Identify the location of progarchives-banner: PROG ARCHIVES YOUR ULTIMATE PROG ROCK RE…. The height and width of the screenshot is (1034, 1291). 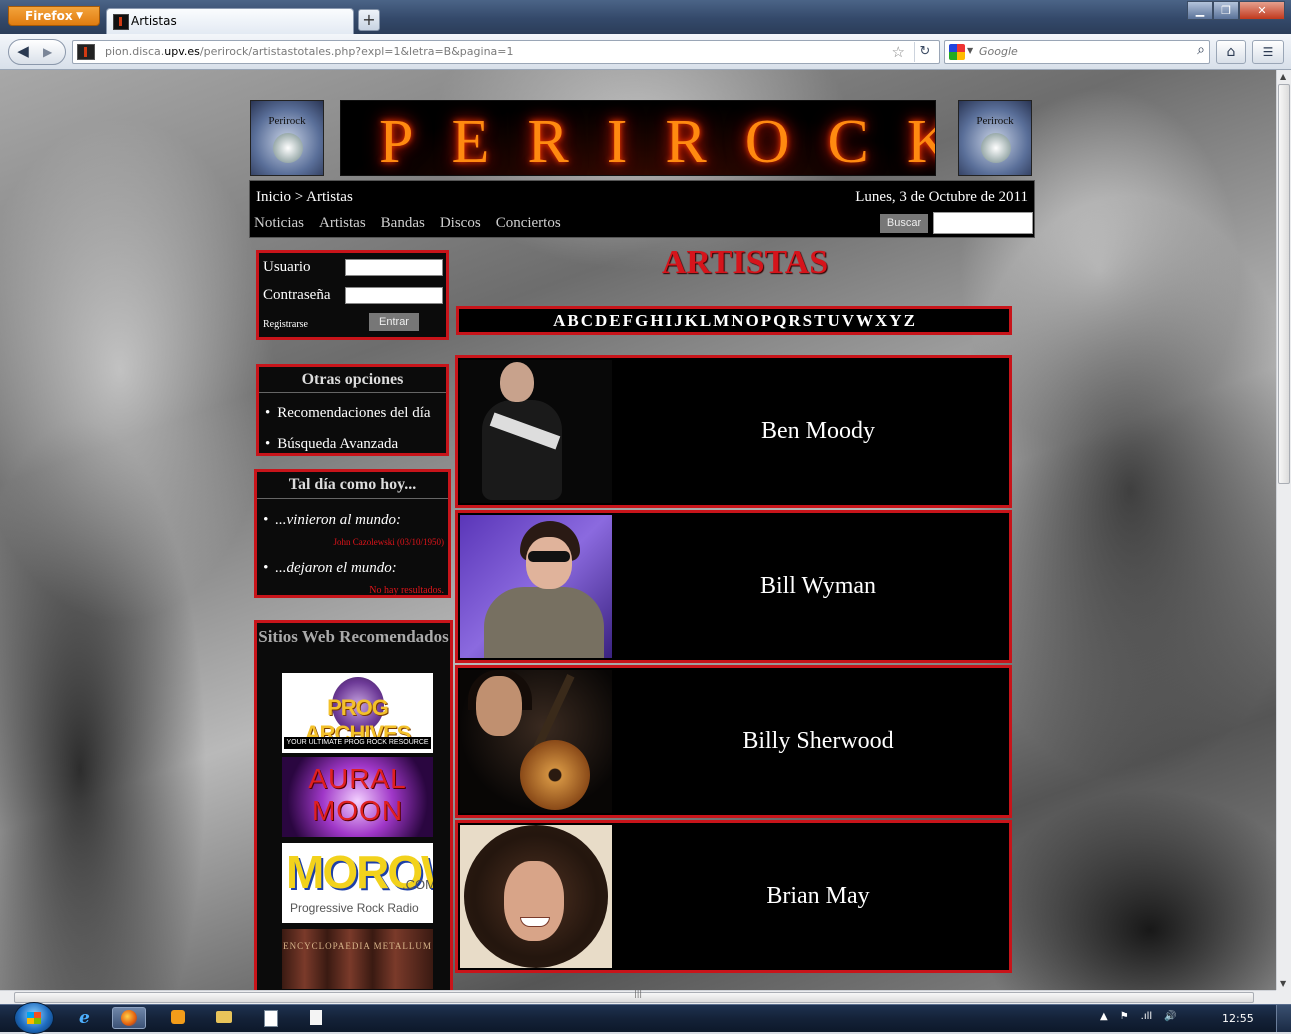
(357, 713).